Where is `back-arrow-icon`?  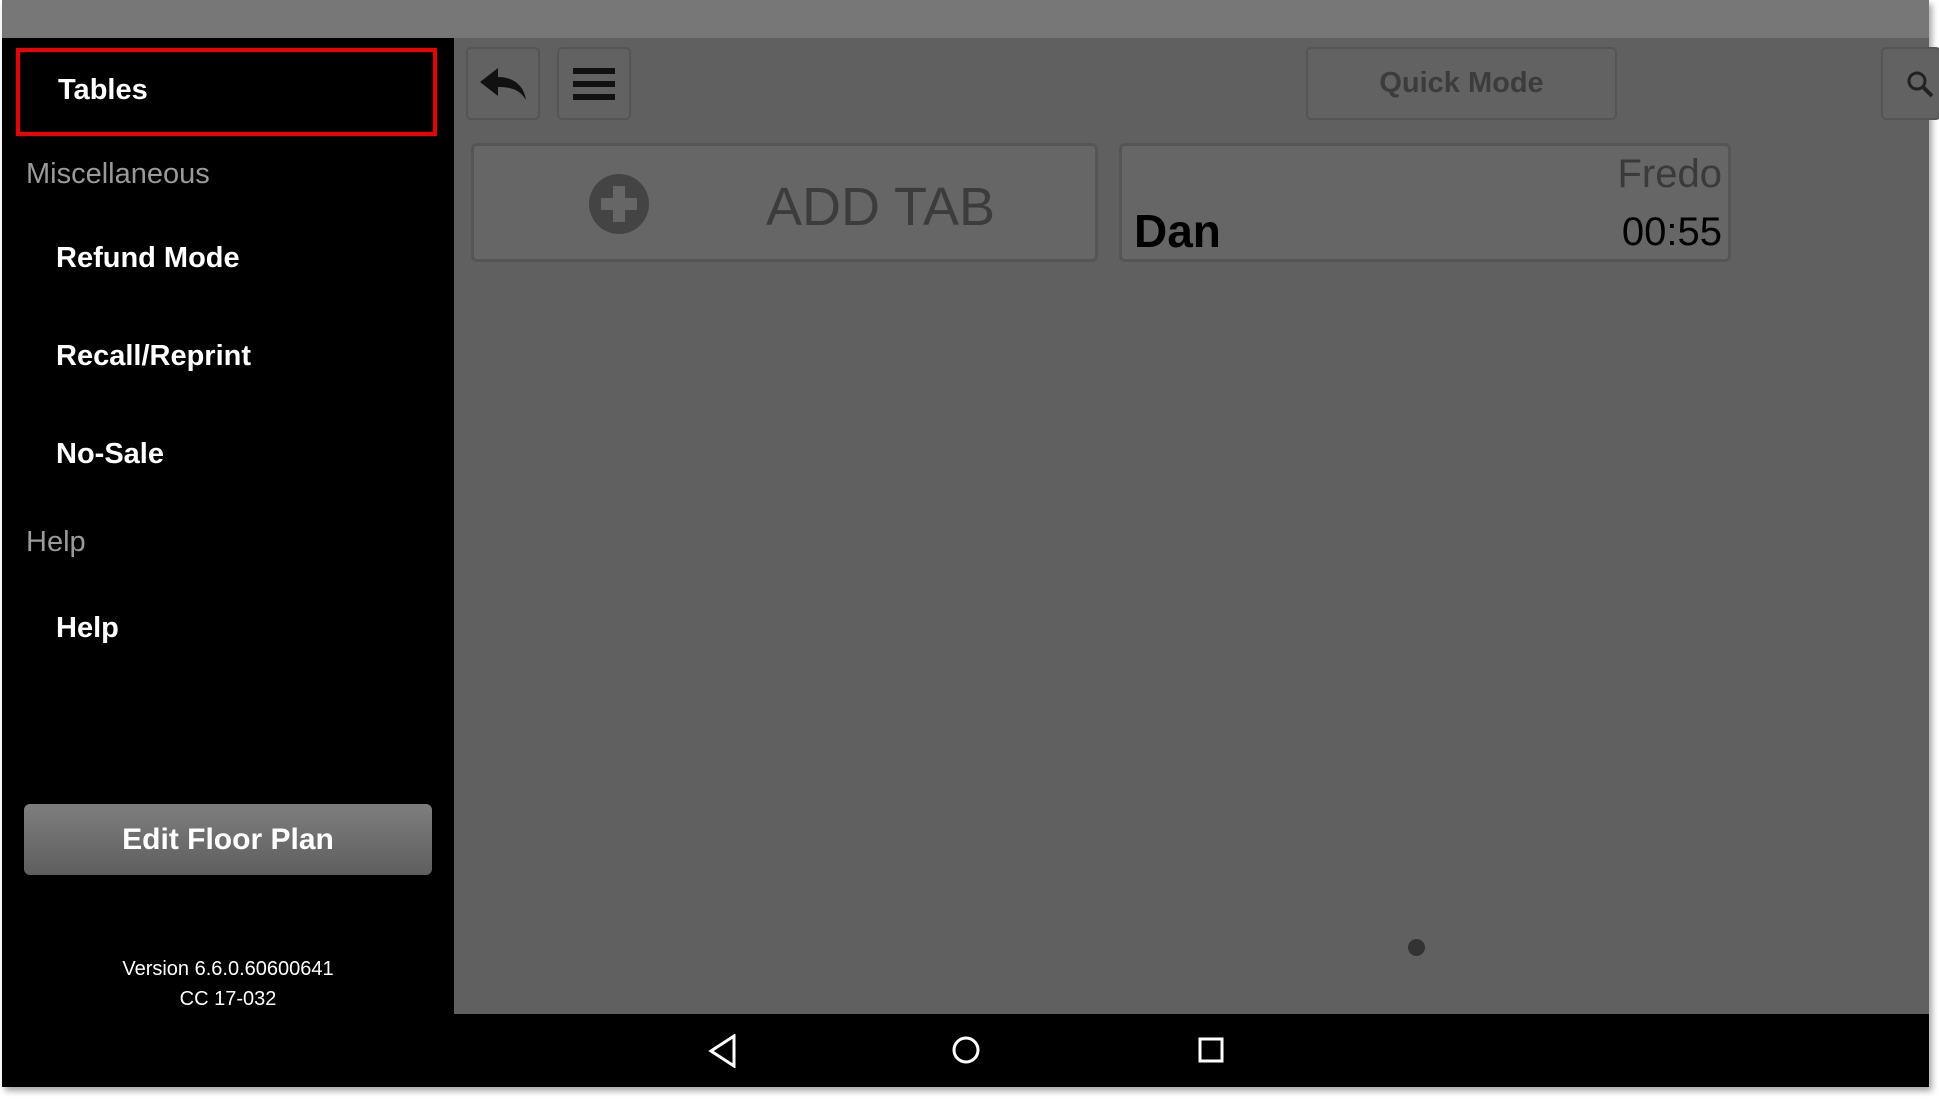 back-arrow-icon is located at coordinates (503, 83).